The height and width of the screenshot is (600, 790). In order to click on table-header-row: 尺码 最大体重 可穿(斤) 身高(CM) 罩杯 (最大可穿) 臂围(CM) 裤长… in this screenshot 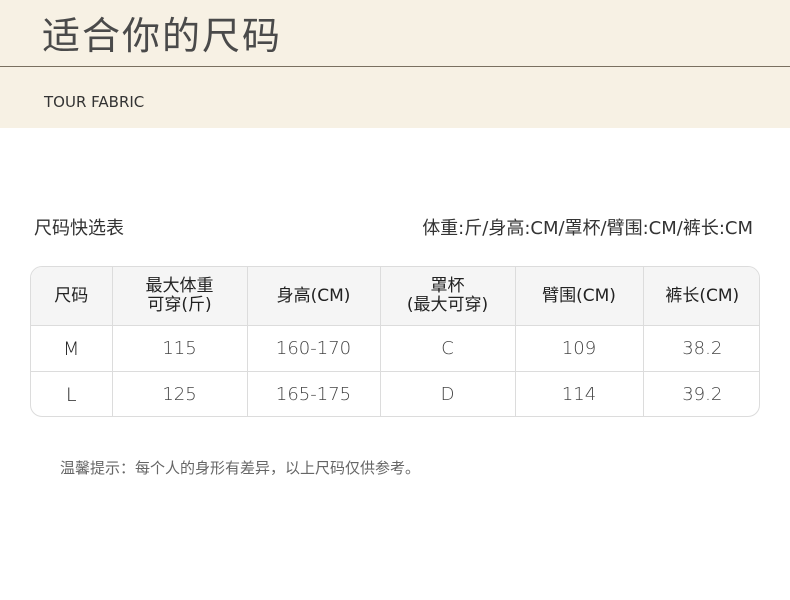, I will do `click(395, 296)`.